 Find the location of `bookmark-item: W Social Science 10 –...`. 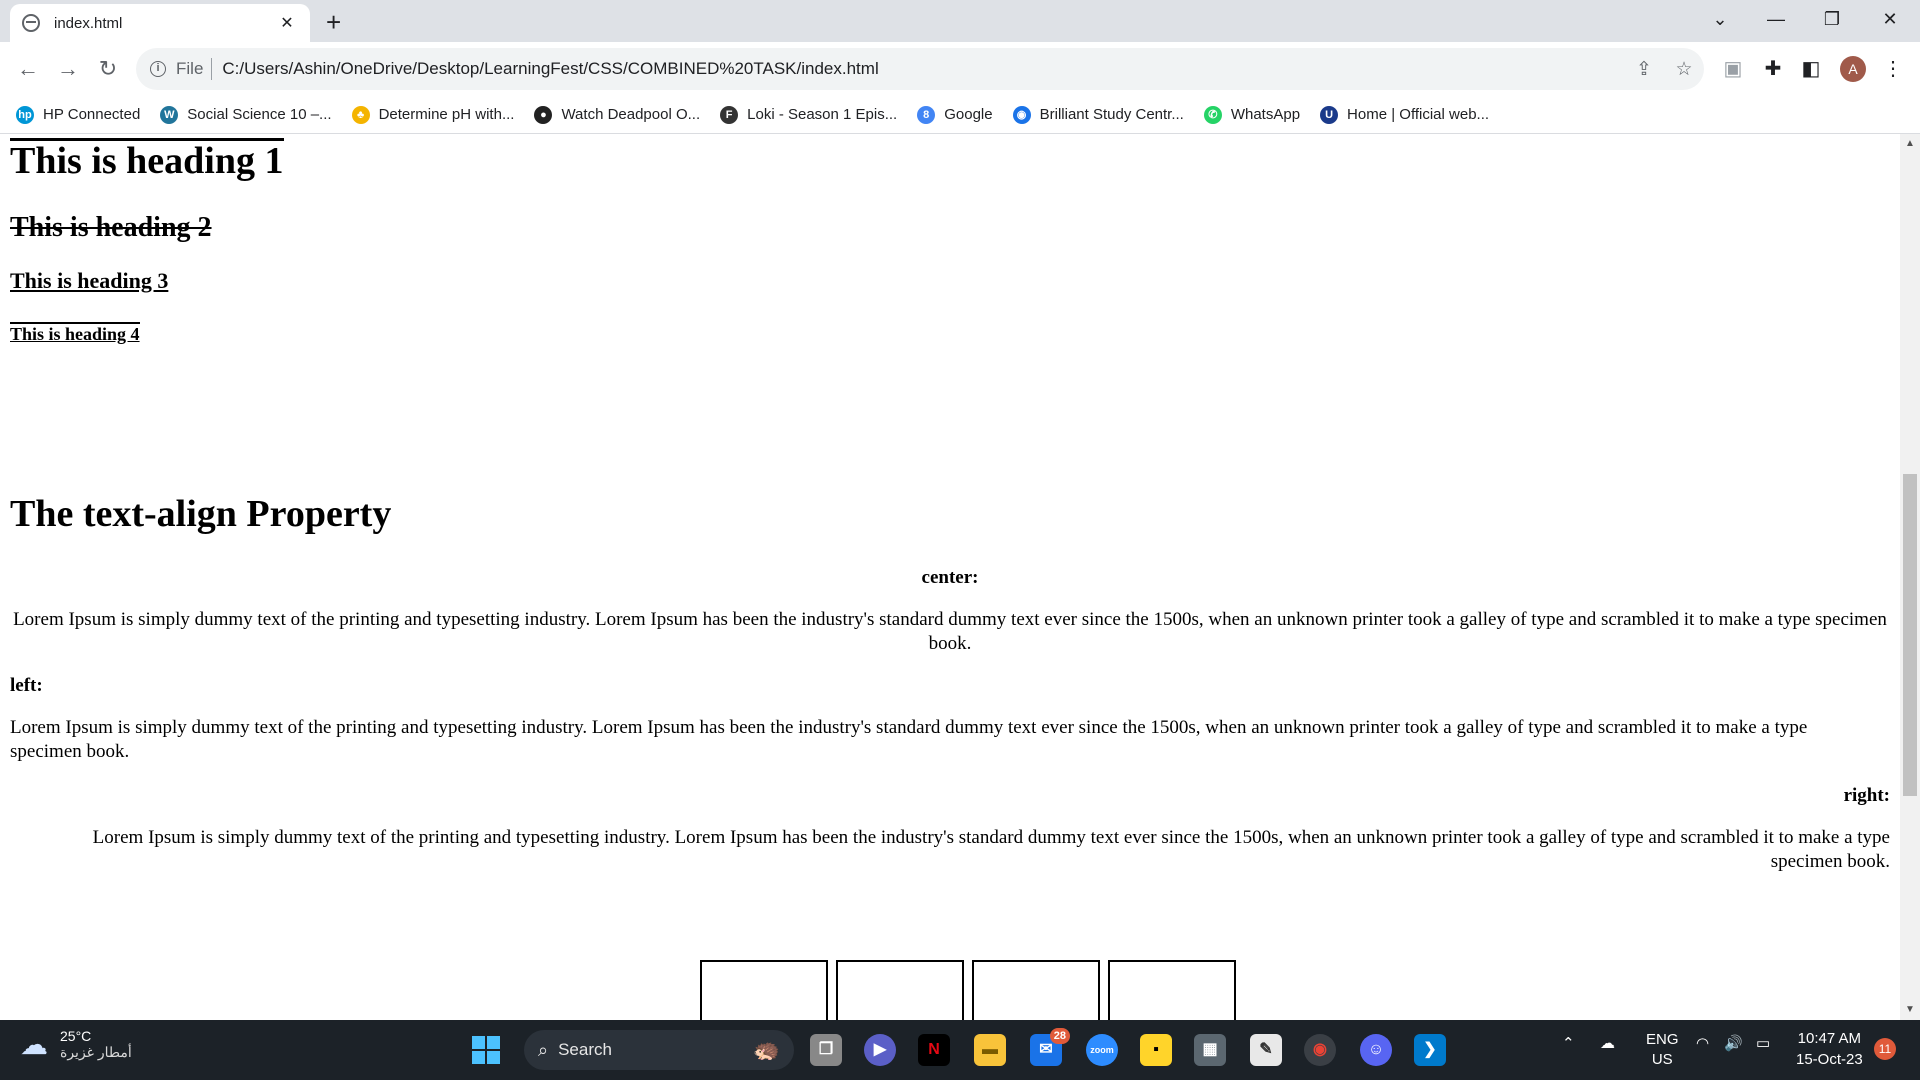

bookmark-item: W Social Science 10 –... is located at coordinates (246, 114).